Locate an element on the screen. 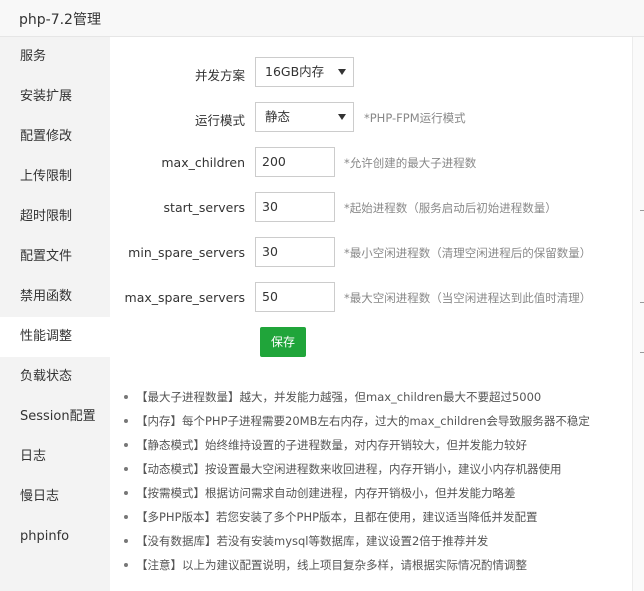  window-edge is located at coordinates (638, 314).